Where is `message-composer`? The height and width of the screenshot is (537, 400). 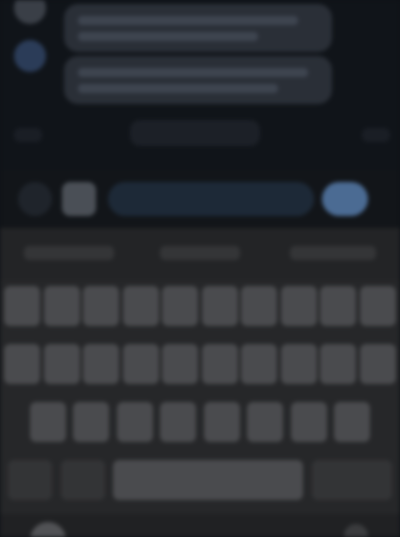 message-composer is located at coordinates (200, 199).